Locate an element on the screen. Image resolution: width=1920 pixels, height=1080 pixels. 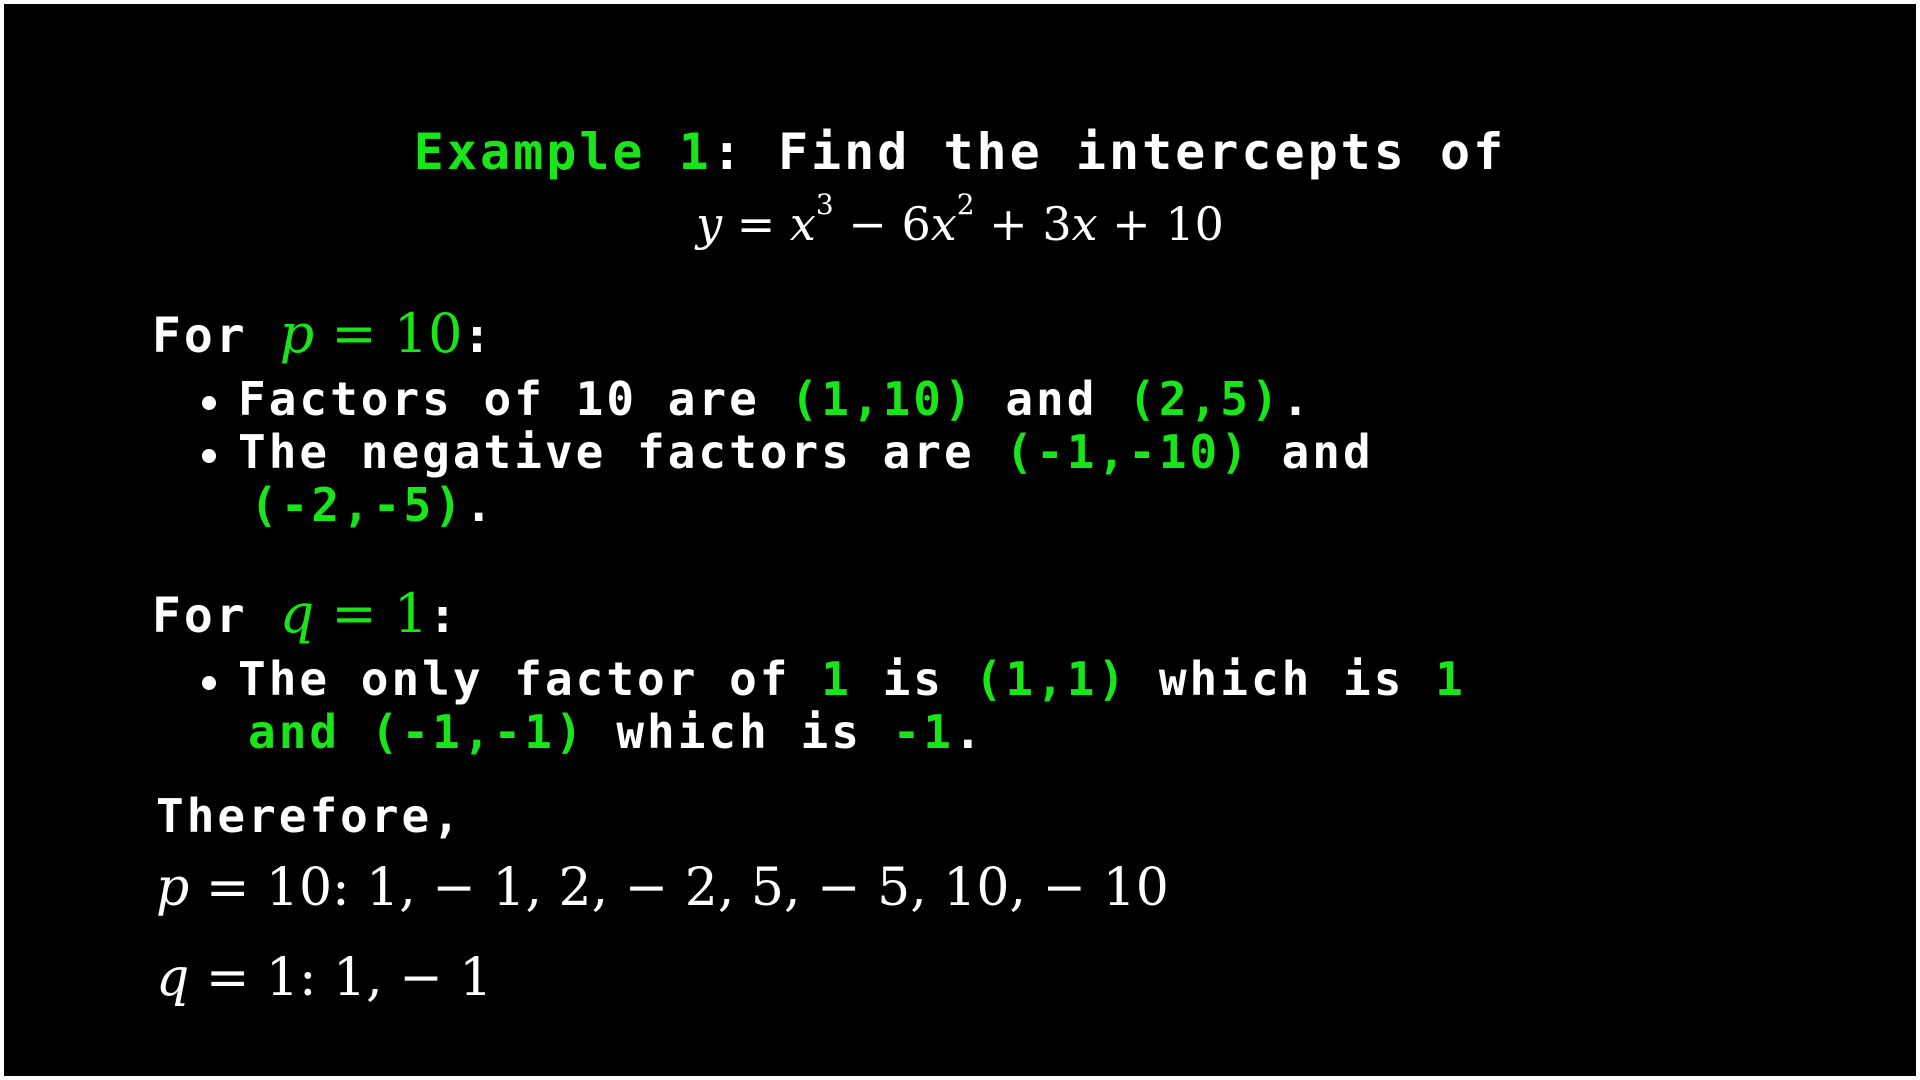
p-bullet-1: Factors of 10 are (1,10) and (2,5). is located at coordinates (757, 399).